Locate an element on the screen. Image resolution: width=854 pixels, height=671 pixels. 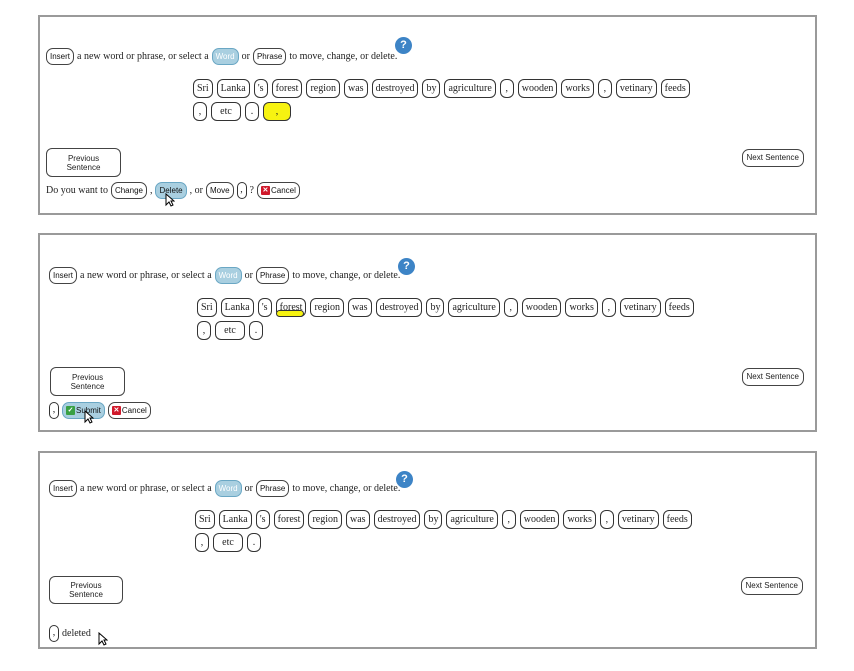
status-line: , deleted is located at coordinates (70, 633).